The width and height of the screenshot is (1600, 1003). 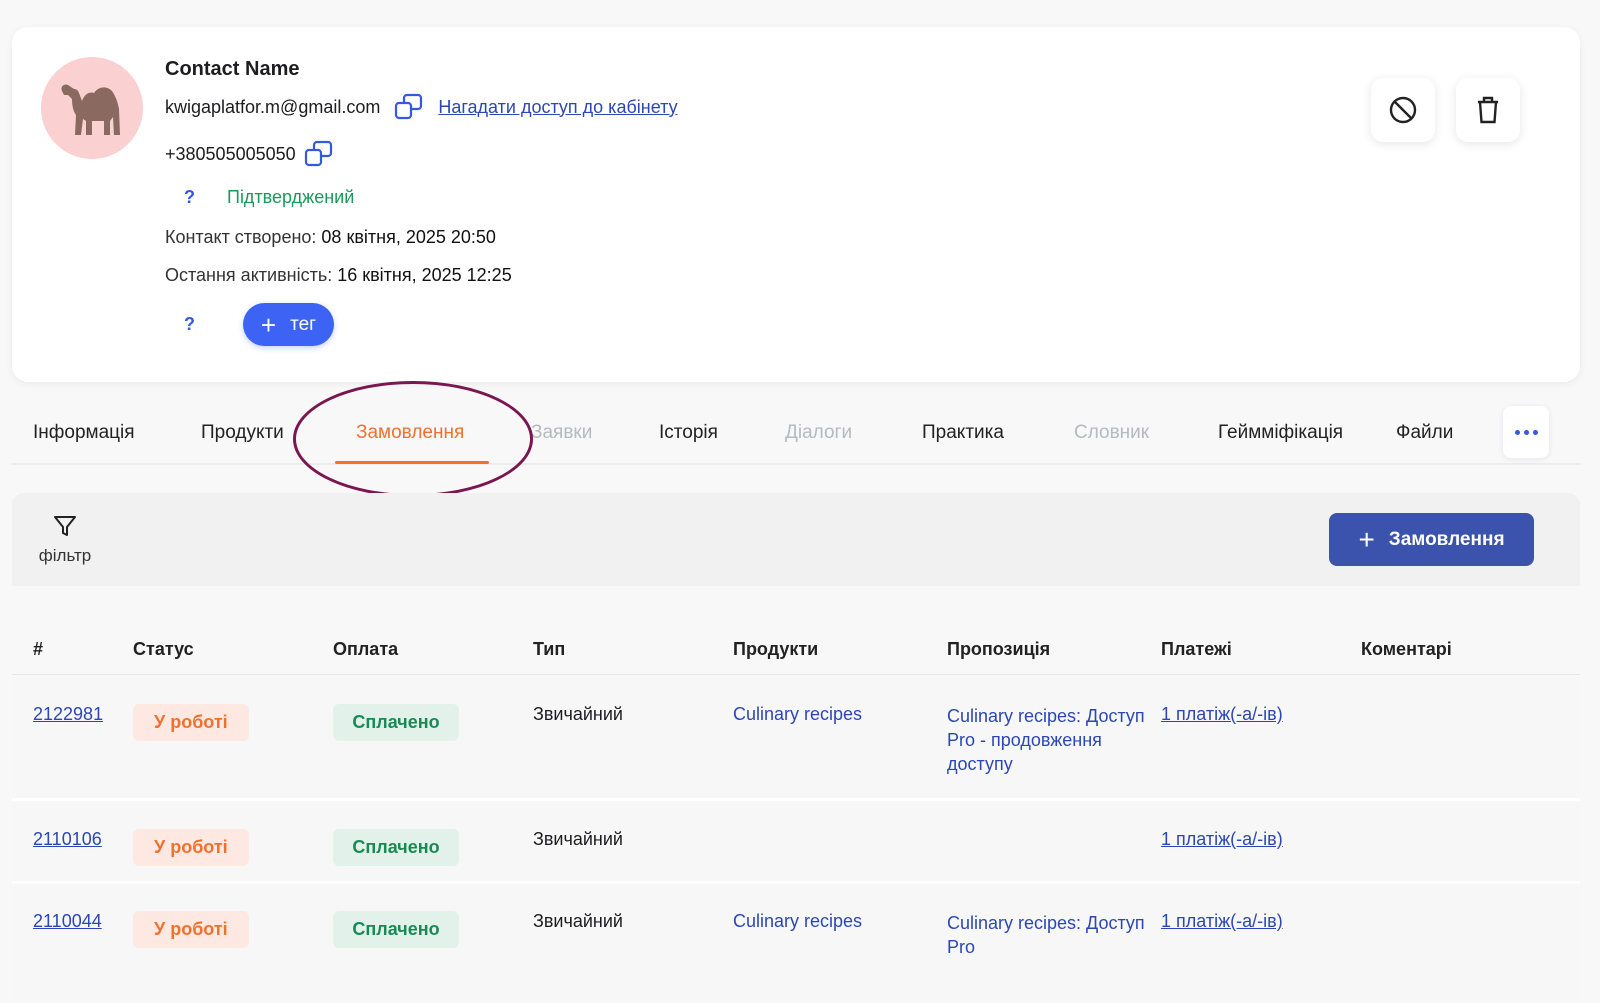 What do you see at coordinates (189, 324) in the screenshot?
I see `tag-help-icon: ?` at bounding box center [189, 324].